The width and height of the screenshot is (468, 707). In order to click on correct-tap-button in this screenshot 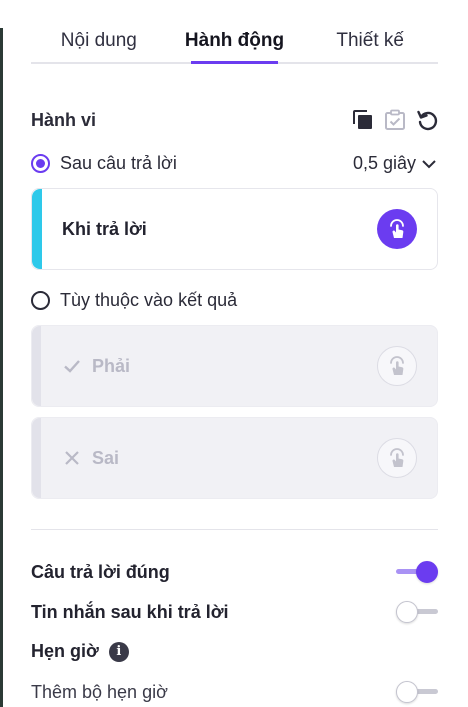, I will do `click(397, 366)`.